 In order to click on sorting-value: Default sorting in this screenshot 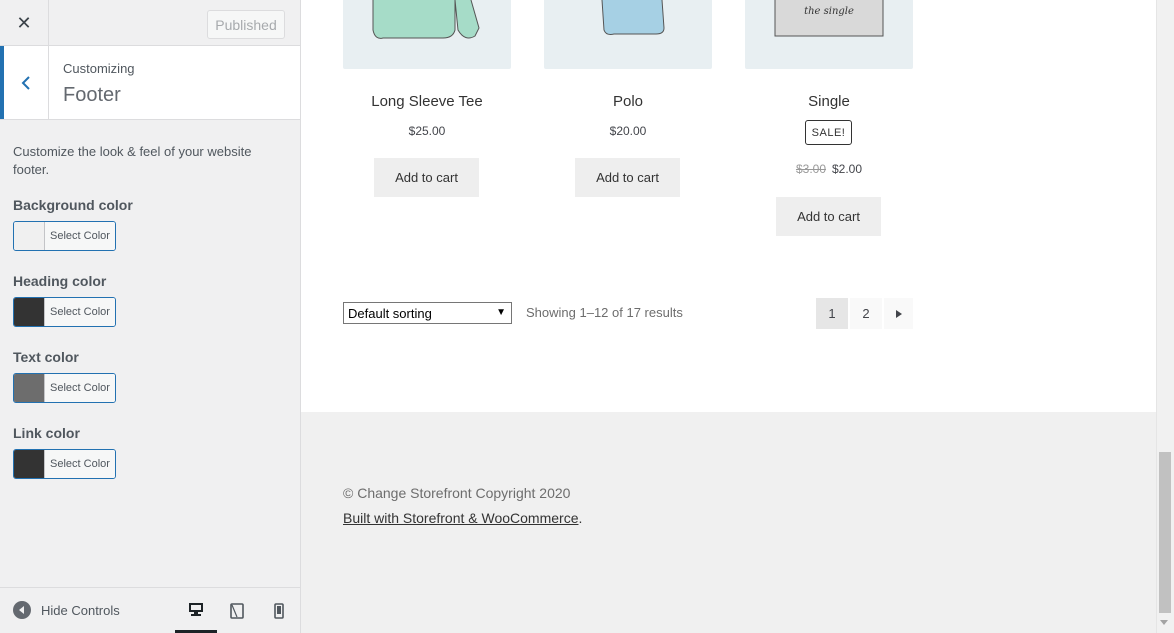, I will do `click(390, 313)`.